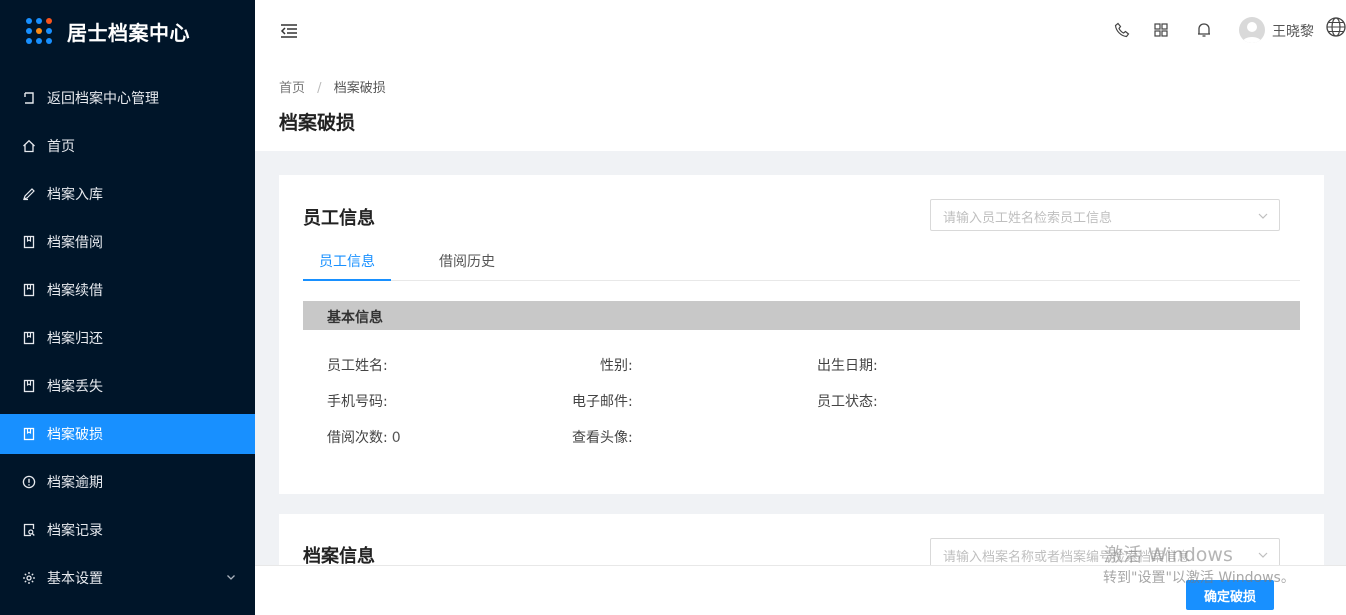 The image size is (1346, 615). What do you see at coordinates (1252, 30) in the screenshot?
I see `avatar` at bounding box center [1252, 30].